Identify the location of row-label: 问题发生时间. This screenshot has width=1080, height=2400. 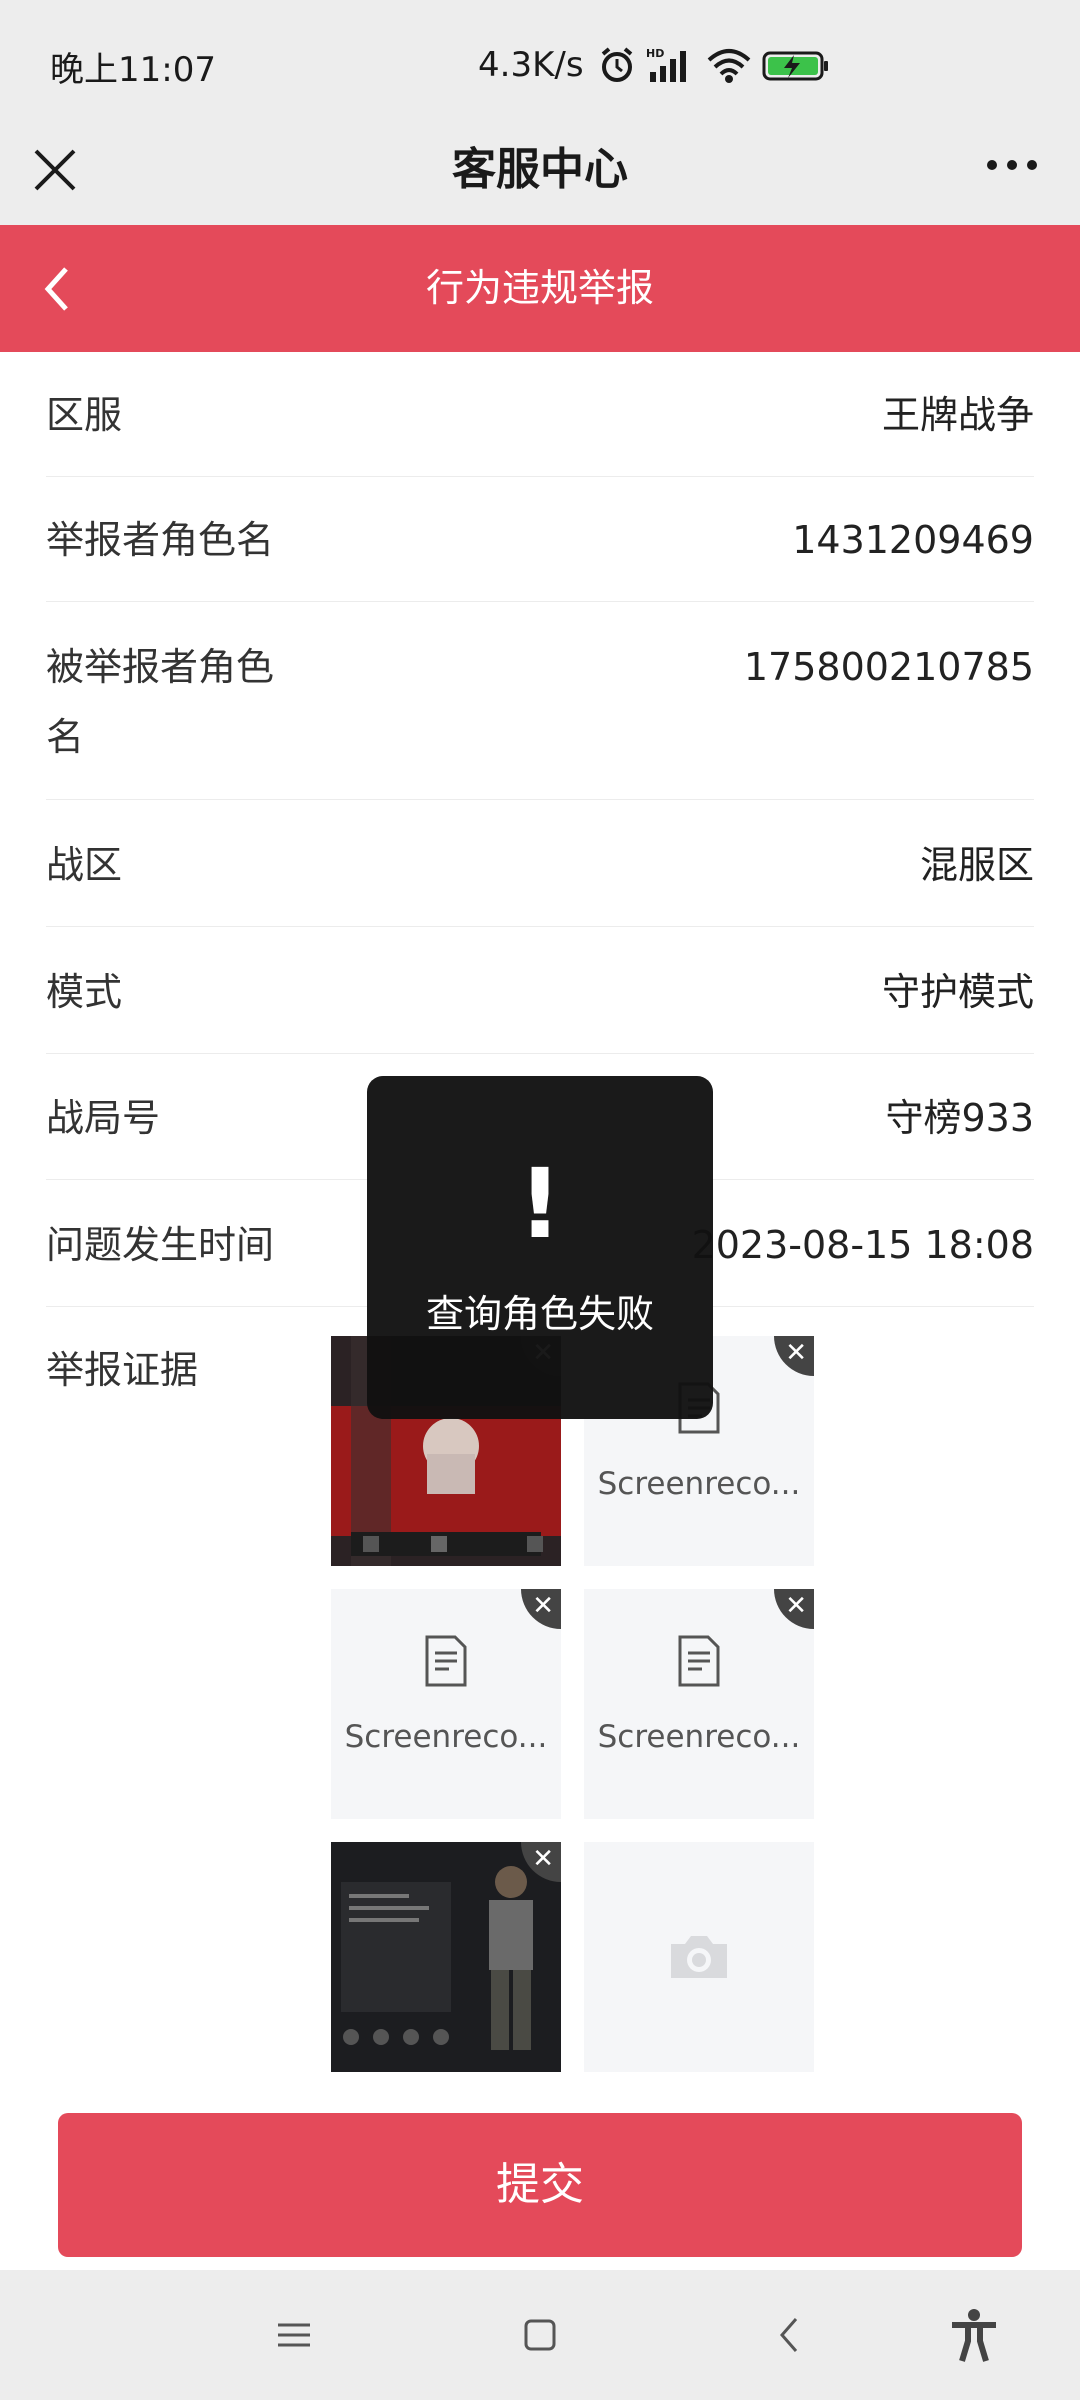
(160, 1245).